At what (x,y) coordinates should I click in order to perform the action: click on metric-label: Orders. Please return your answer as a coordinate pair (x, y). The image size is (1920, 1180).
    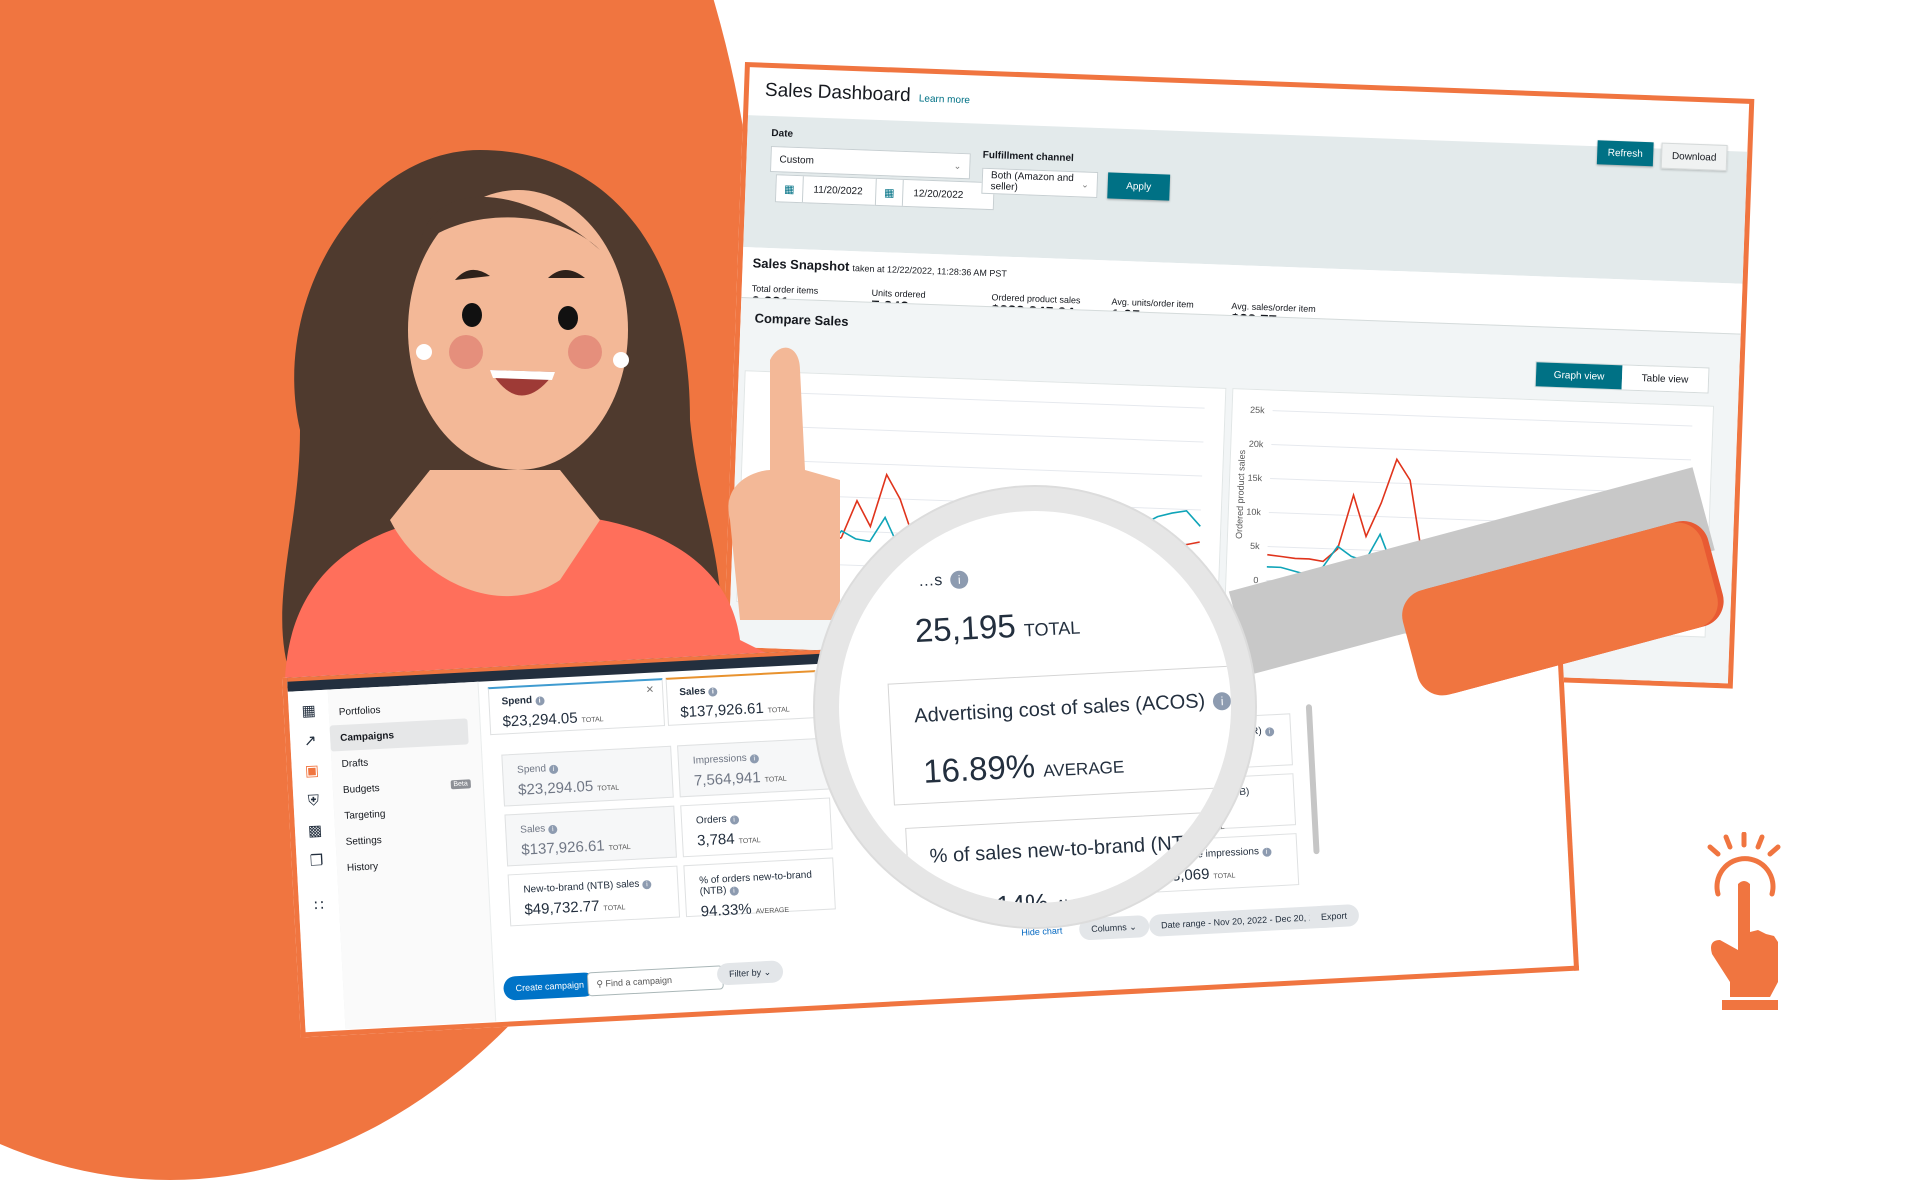
    Looking at the image, I should click on (711, 820).